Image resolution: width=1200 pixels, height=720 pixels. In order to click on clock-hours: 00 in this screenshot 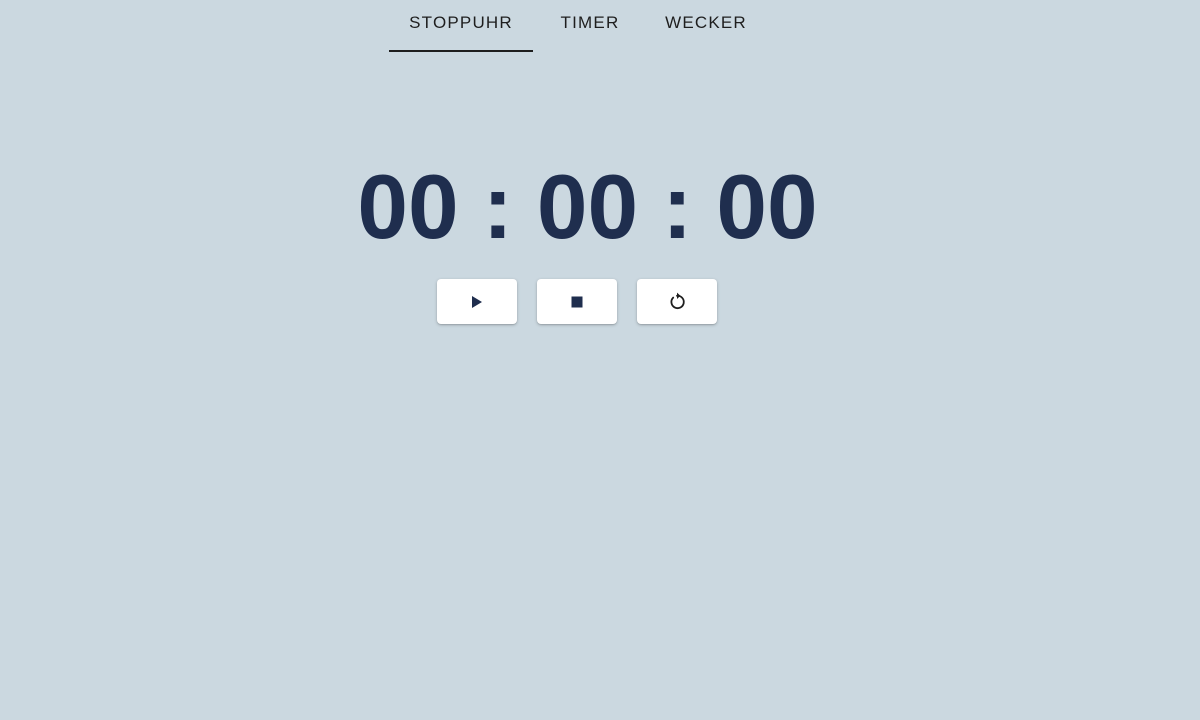, I will do `click(408, 207)`.